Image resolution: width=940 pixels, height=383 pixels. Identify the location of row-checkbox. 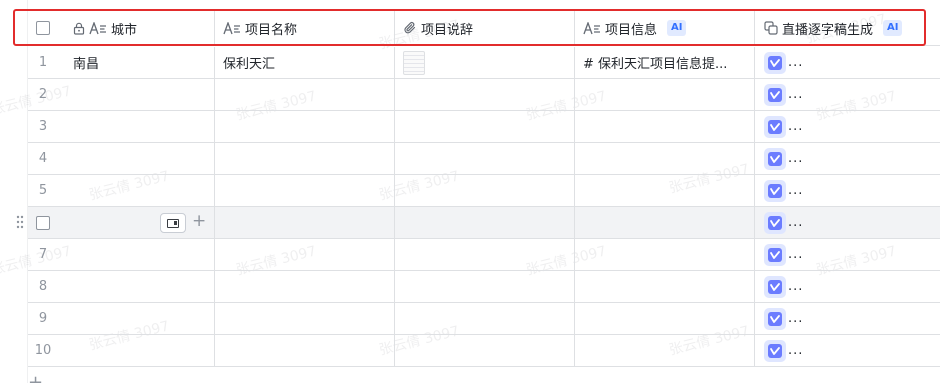
(43, 222).